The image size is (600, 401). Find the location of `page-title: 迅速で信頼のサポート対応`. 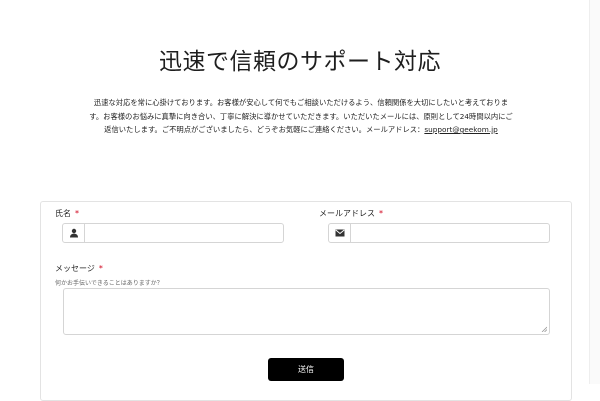

page-title: 迅速で信頼のサポート対応 is located at coordinates (300, 62).